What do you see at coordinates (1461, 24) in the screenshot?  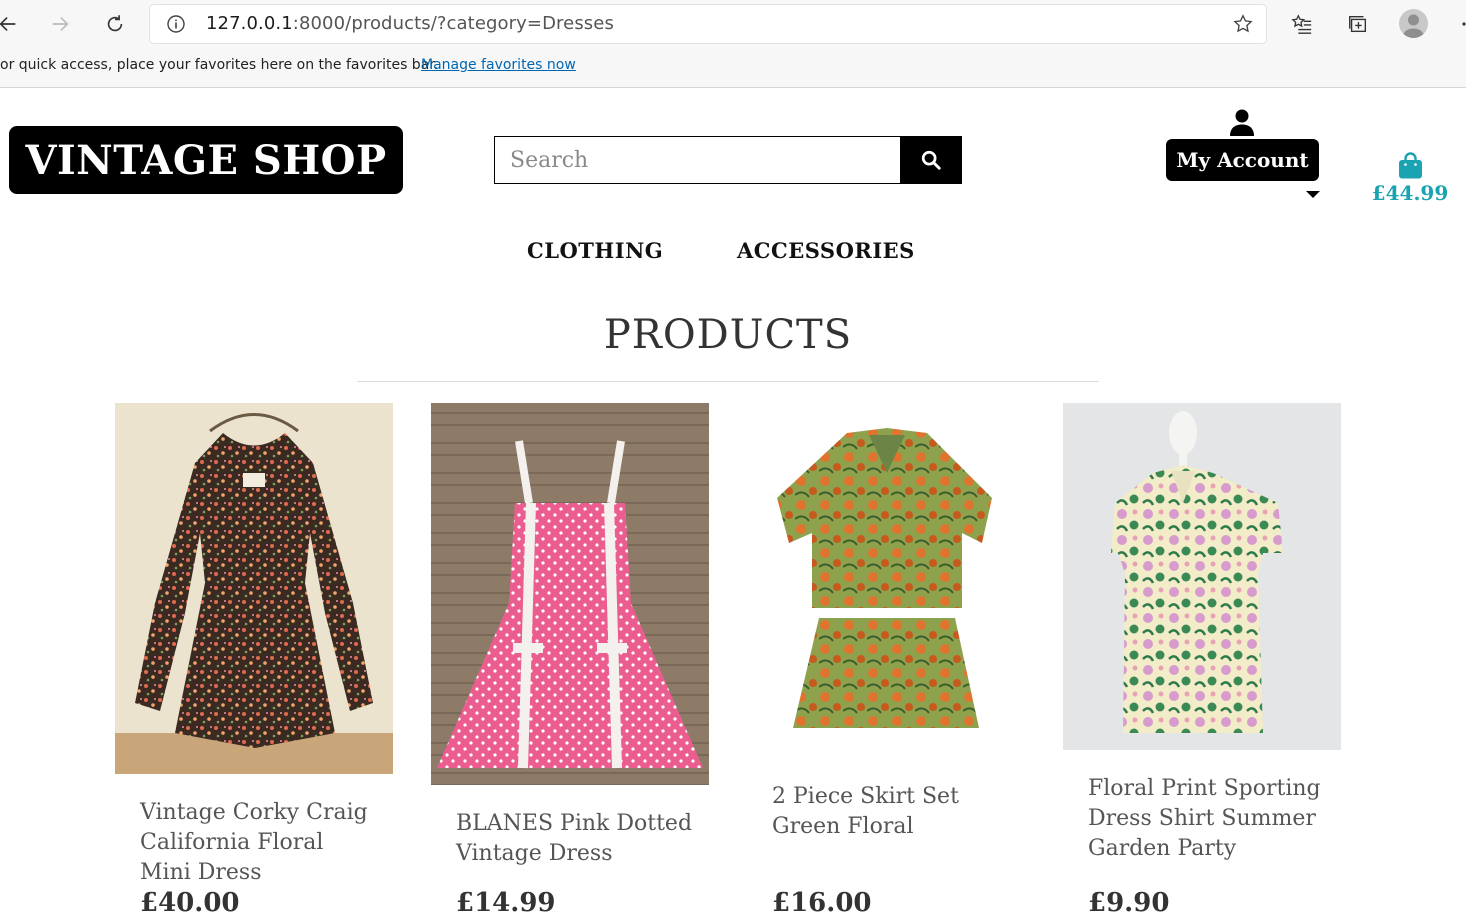 I see `more-menu-icon` at bounding box center [1461, 24].